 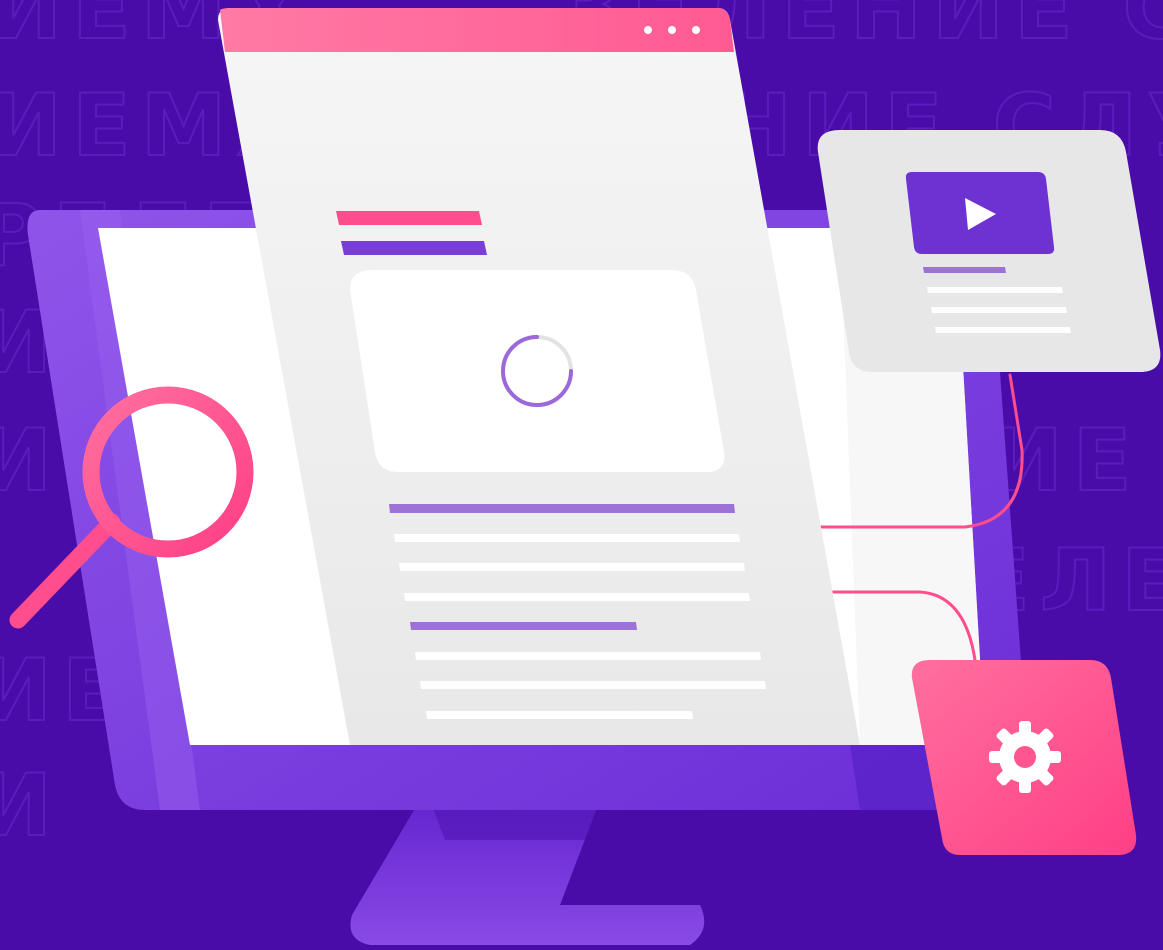 I want to click on gear-icon, so click(x=1025, y=757).